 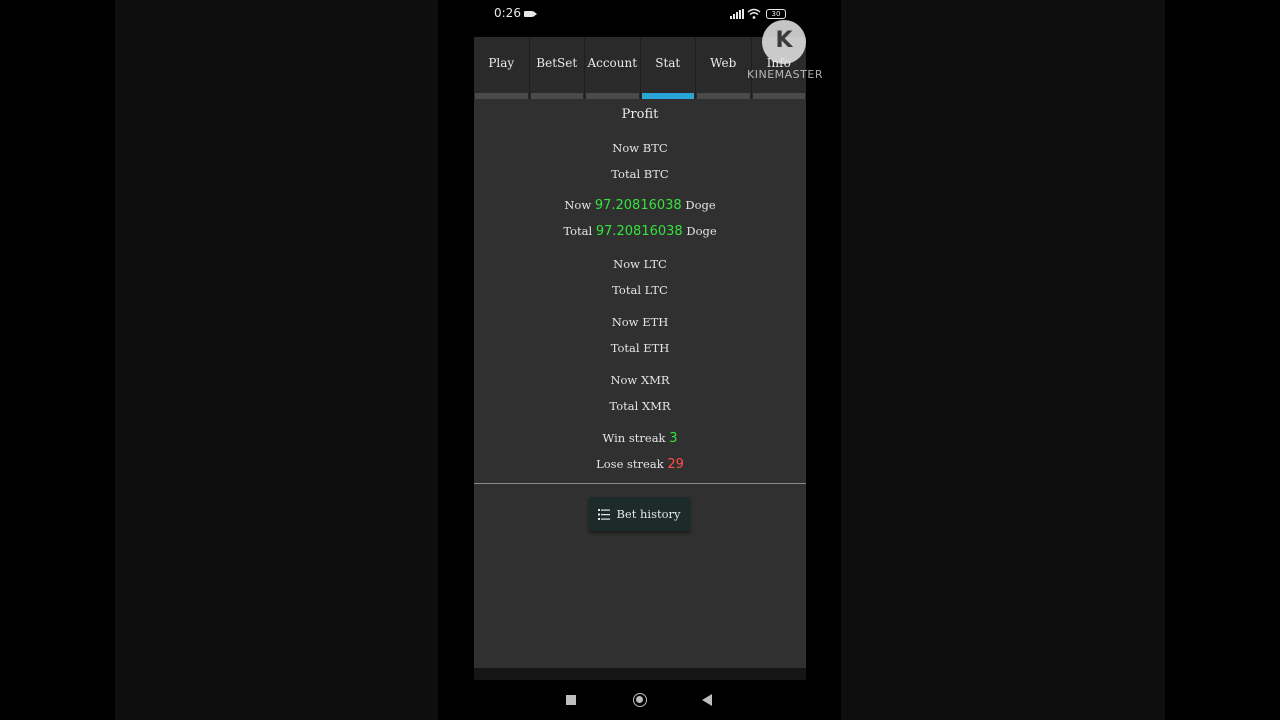 What do you see at coordinates (667, 96) in the screenshot?
I see `tab-indicator-active` at bounding box center [667, 96].